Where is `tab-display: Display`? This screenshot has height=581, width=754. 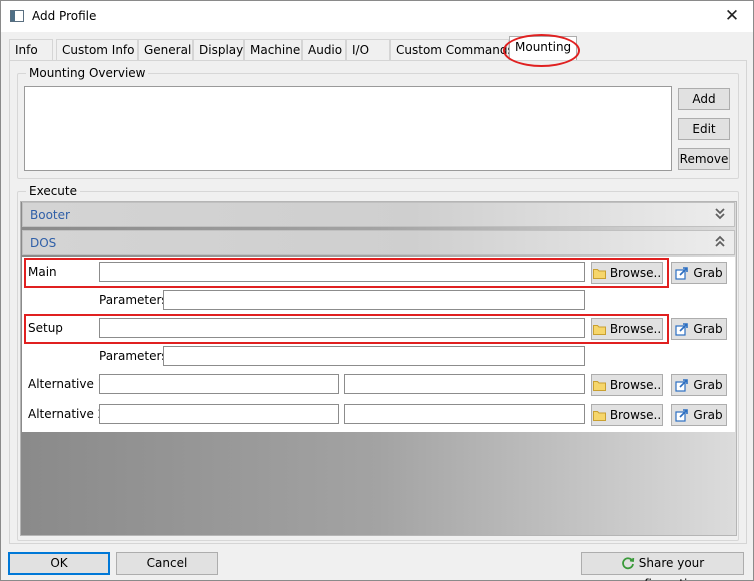
tab-display: Display is located at coordinates (218, 49).